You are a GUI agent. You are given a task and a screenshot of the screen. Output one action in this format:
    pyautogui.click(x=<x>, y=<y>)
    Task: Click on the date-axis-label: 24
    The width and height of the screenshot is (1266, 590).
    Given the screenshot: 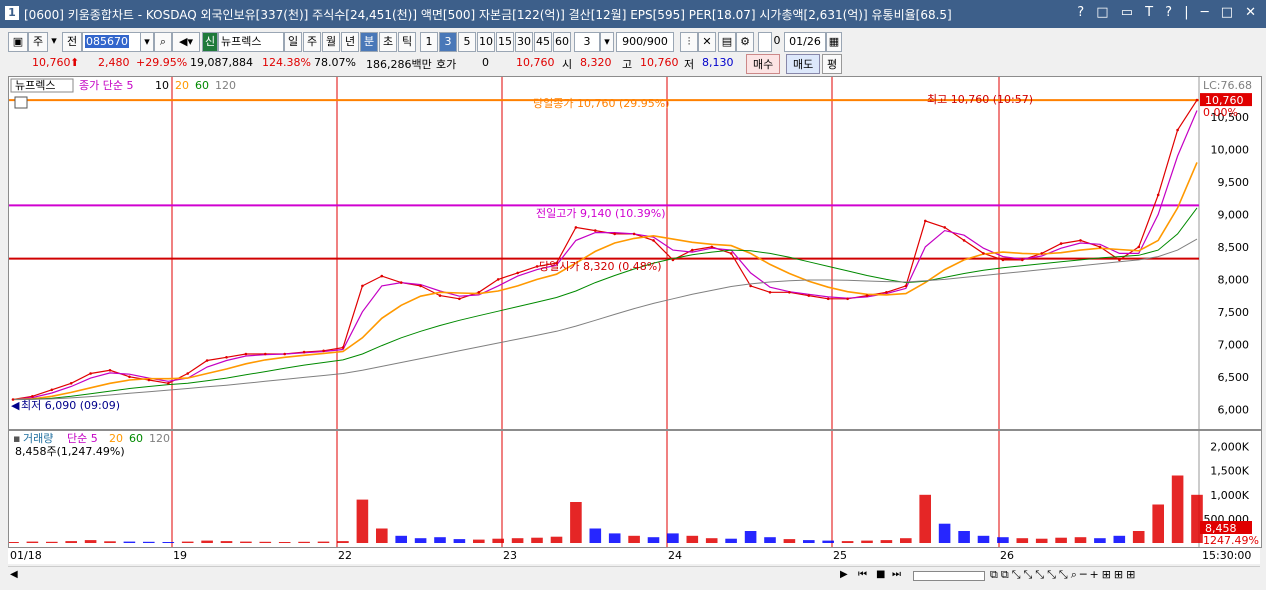 What is the action you would take?
    pyautogui.click(x=675, y=555)
    